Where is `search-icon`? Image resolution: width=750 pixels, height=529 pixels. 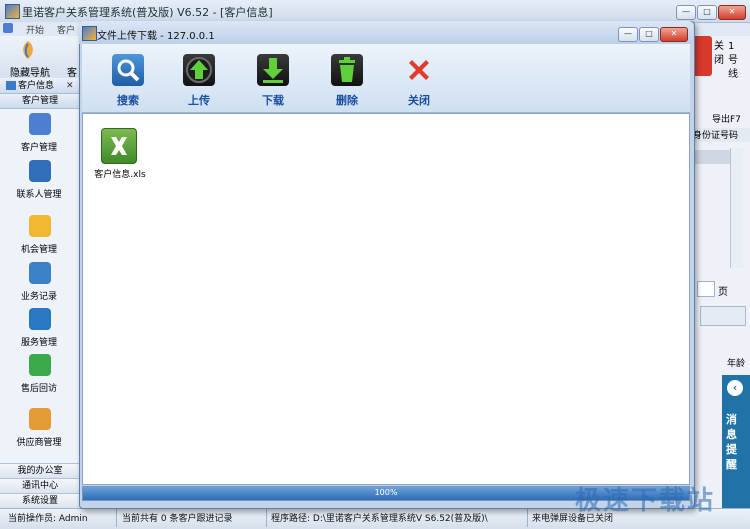 search-icon is located at coordinates (128, 70).